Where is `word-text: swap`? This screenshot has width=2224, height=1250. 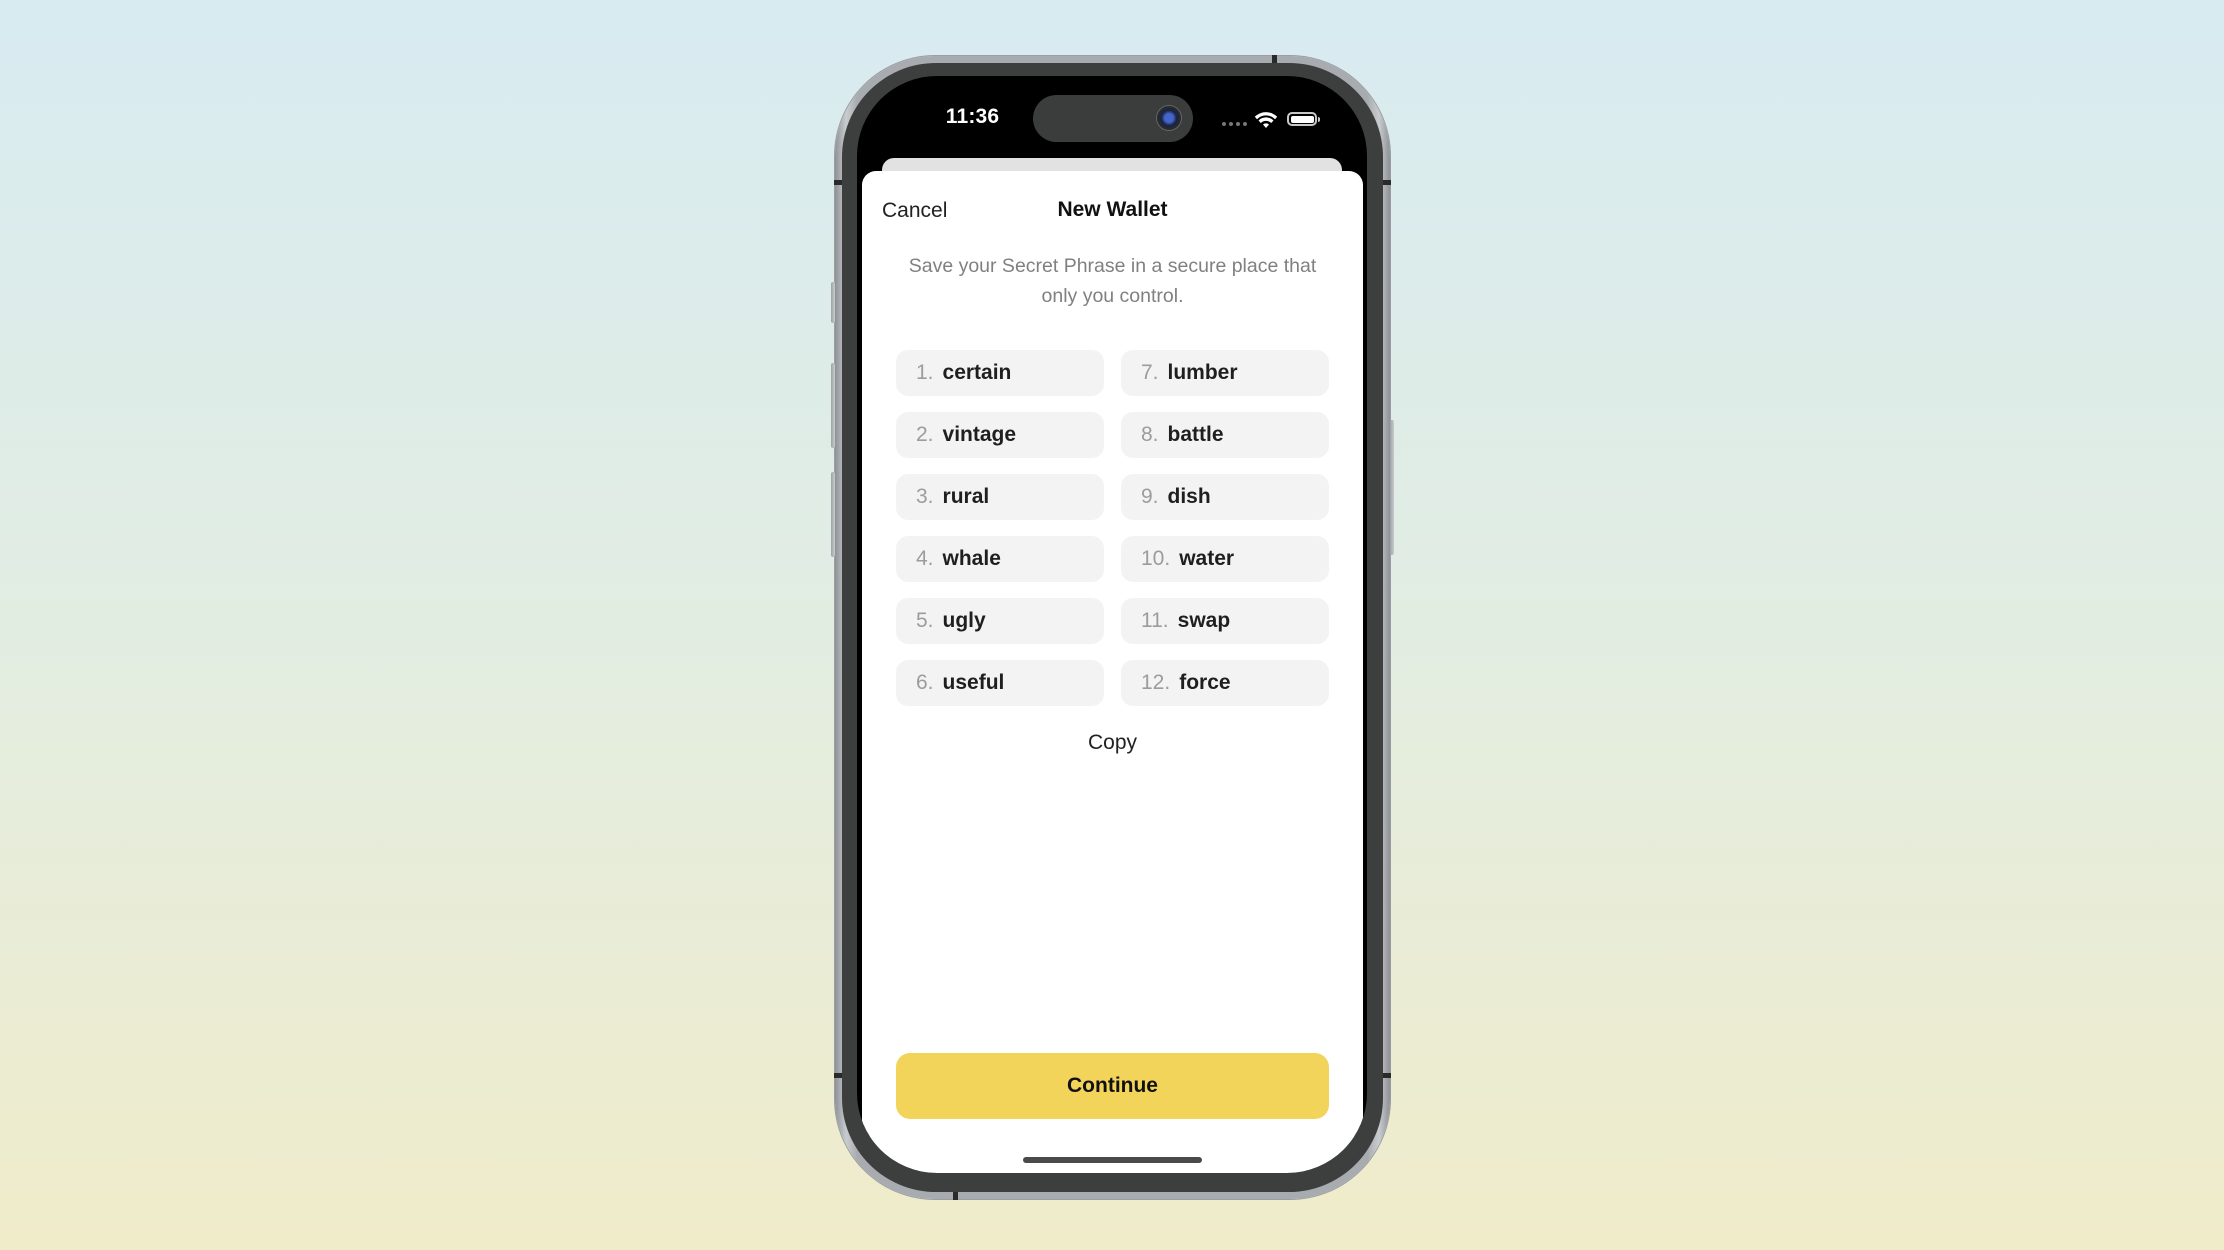 word-text: swap is located at coordinates (1204, 620).